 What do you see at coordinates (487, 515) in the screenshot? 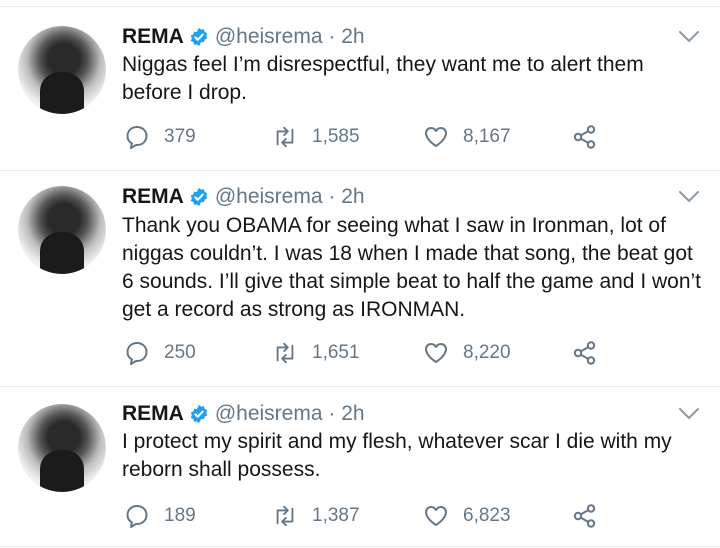
I see `like-count: 6,823` at bounding box center [487, 515].